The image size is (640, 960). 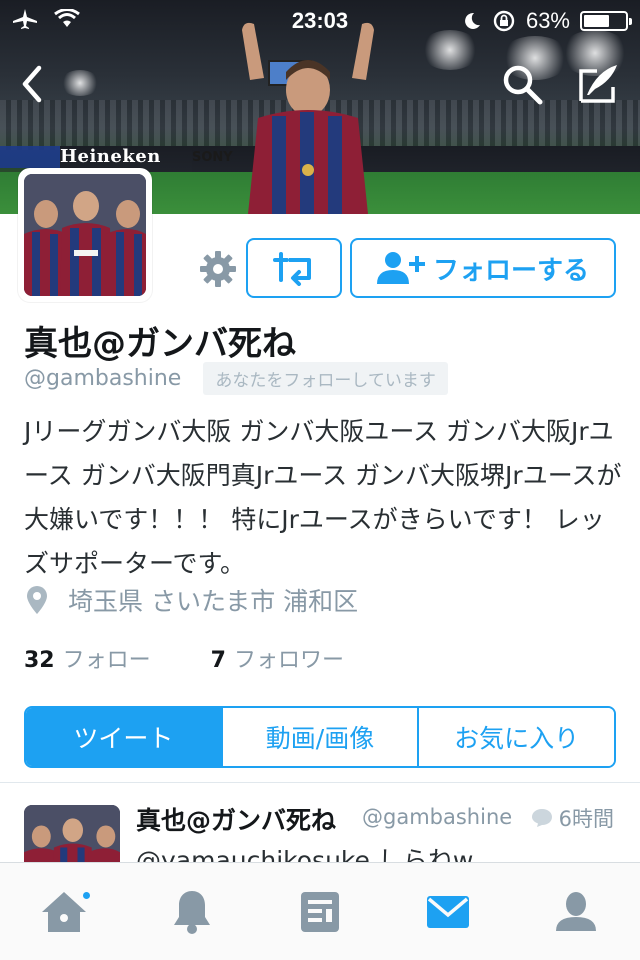 I want to click on profile-icon, so click(x=576, y=911).